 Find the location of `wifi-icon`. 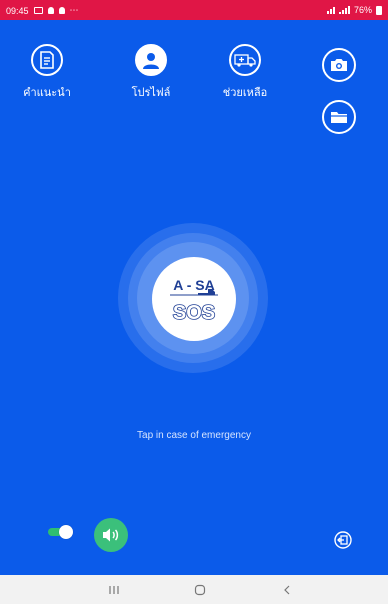

wifi-icon is located at coordinates (330, 10).